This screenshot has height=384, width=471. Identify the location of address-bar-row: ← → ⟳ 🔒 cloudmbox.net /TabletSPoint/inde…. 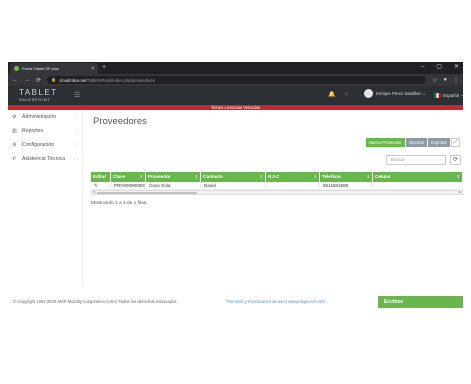
(235, 80).